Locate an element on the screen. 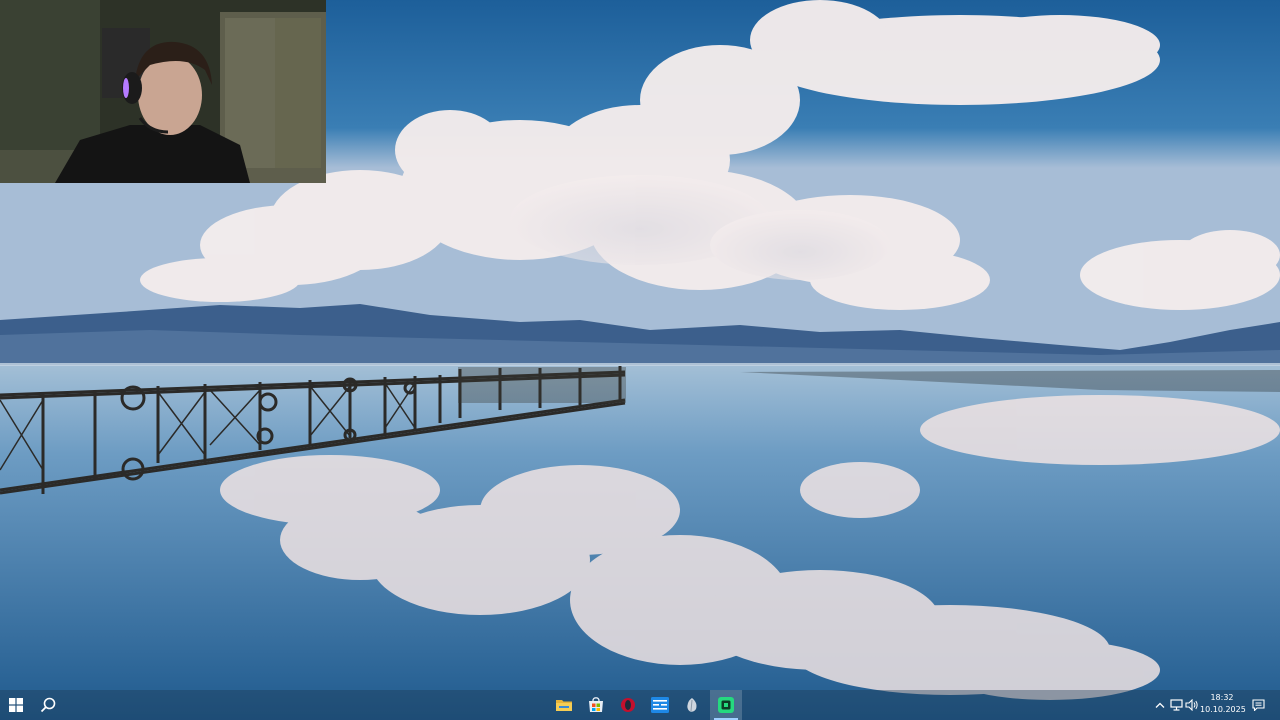  folder-icon is located at coordinates (564, 705).